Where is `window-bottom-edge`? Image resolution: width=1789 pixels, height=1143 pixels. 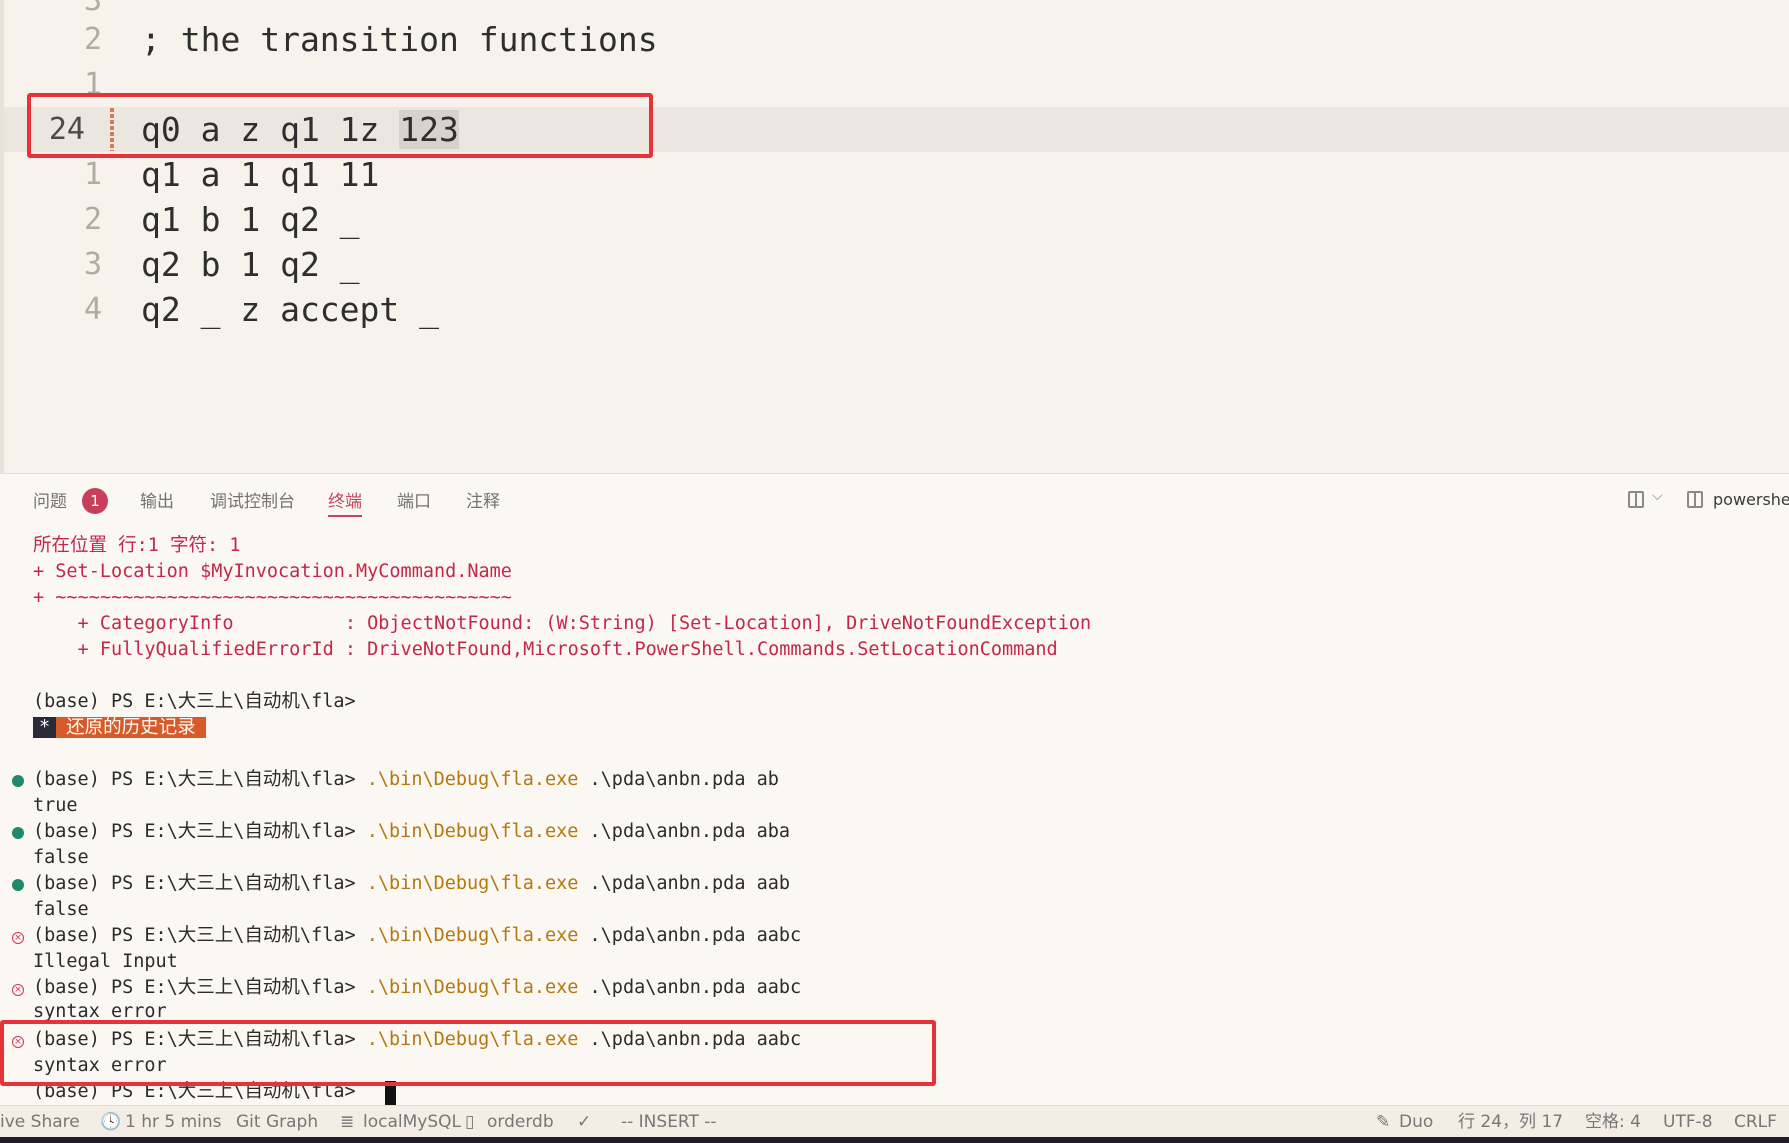
window-bottom-edge is located at coordinates (894, 1140).